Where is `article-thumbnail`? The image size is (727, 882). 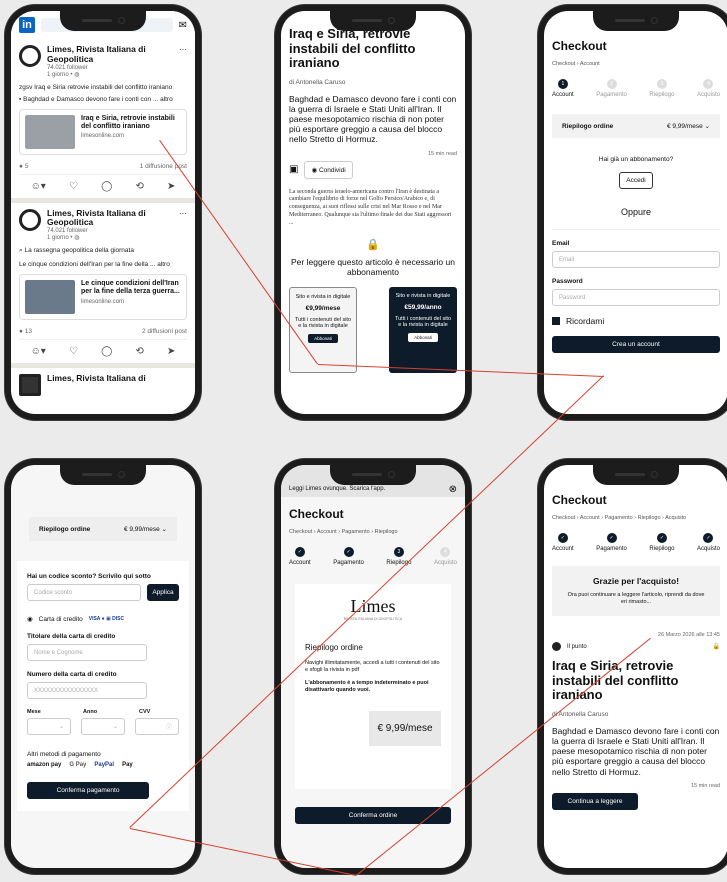 article-thumbnail is located at coordinates (50, 297).